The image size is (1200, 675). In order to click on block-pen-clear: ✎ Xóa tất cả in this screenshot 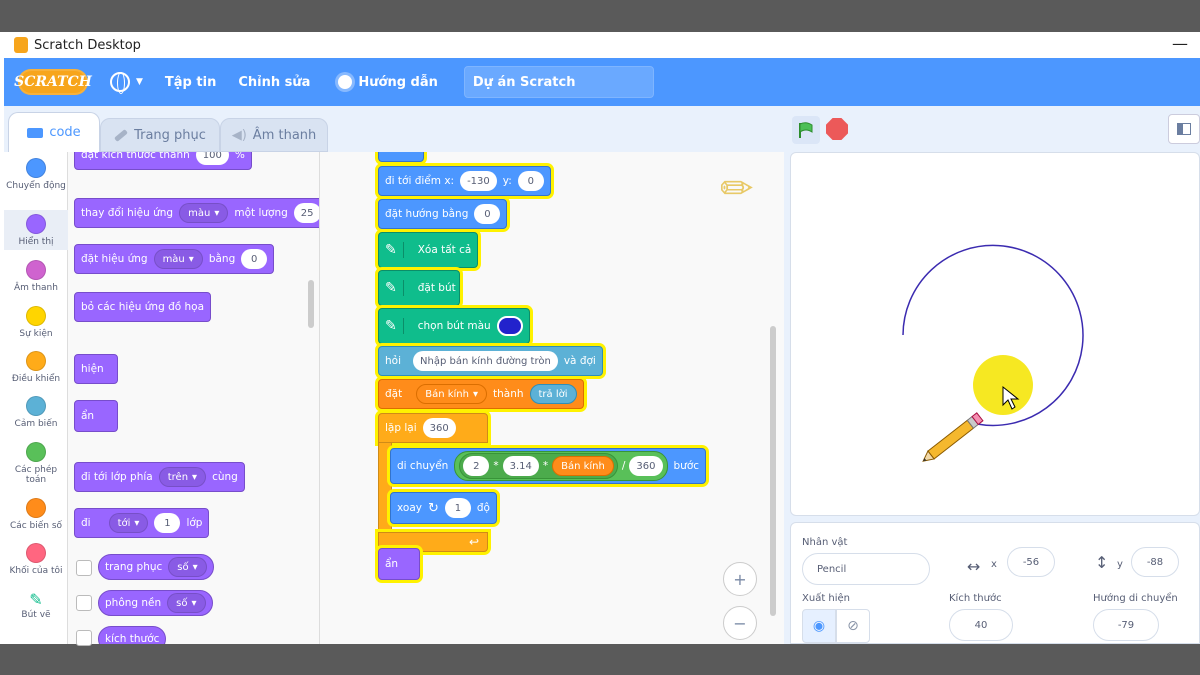, I will do `click(428, 250)`.